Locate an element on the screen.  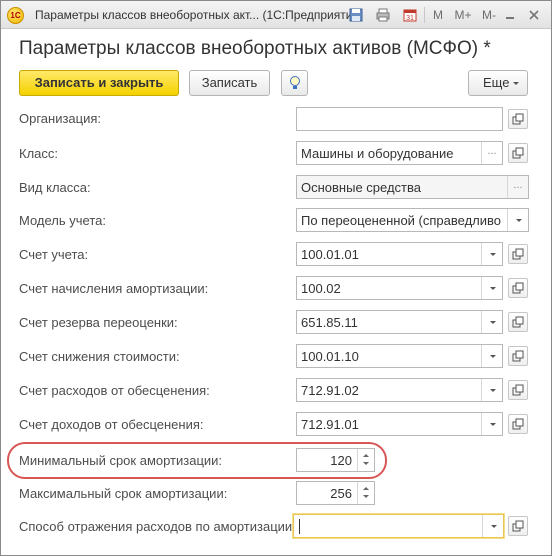
open-depreciation-expense-method-button is located at coordinates (518, 526).